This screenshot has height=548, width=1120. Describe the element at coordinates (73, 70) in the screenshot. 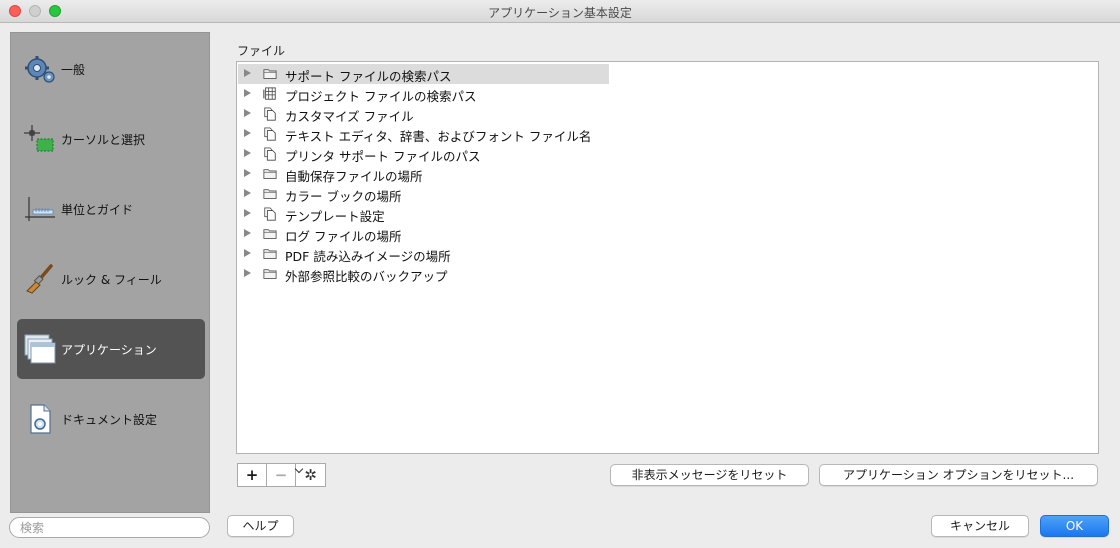

I see `sidebar-item-label: 一般` at that location.